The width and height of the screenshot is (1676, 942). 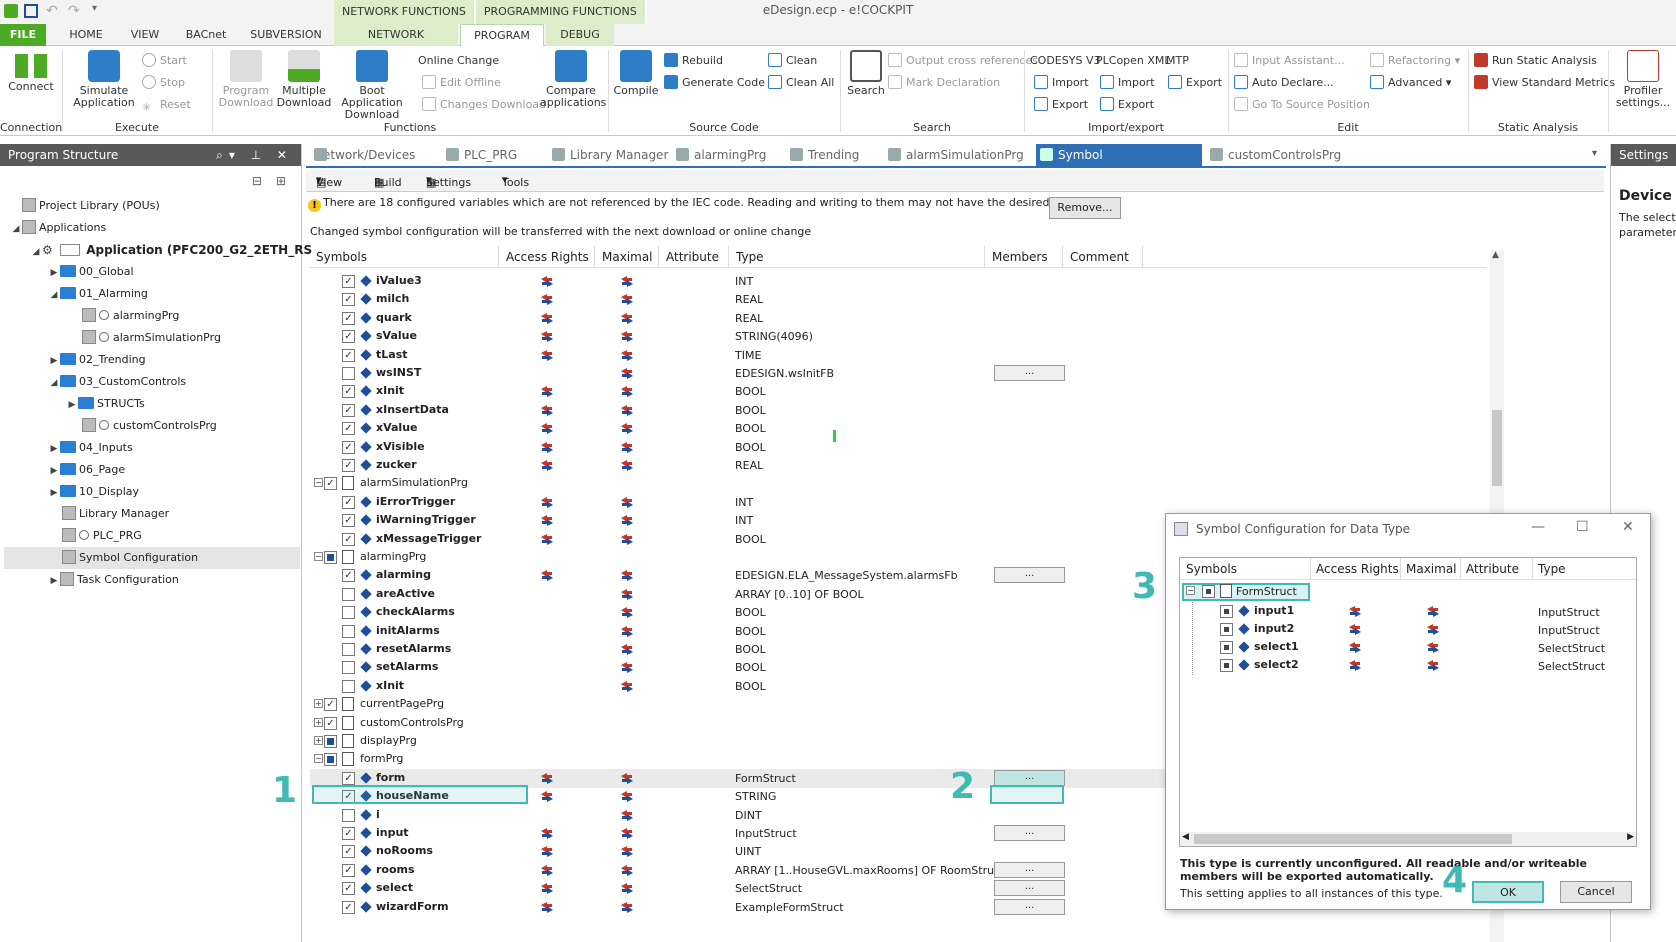 I want to click on scroll-right-icon: ▶, so click(x=1630, y=837).